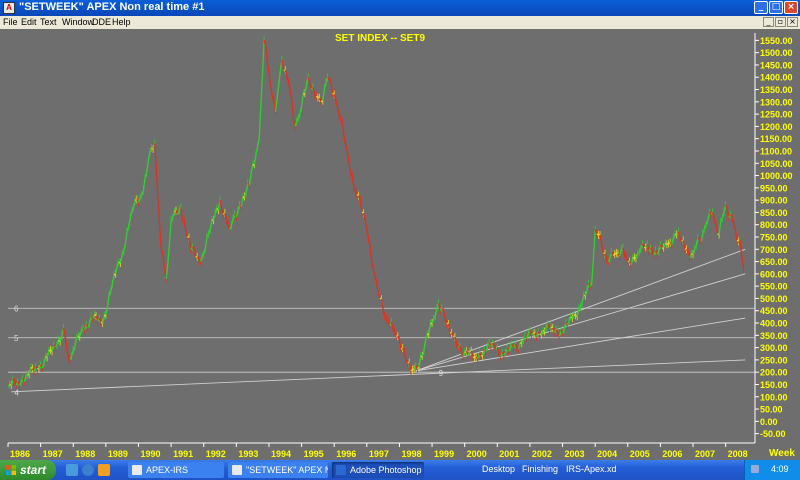 The height and width of the screenshot is (480, 800). Describe the element at coordinates (509, 454) in the screenshot. I see `x-tick-label: 2001` at that location.